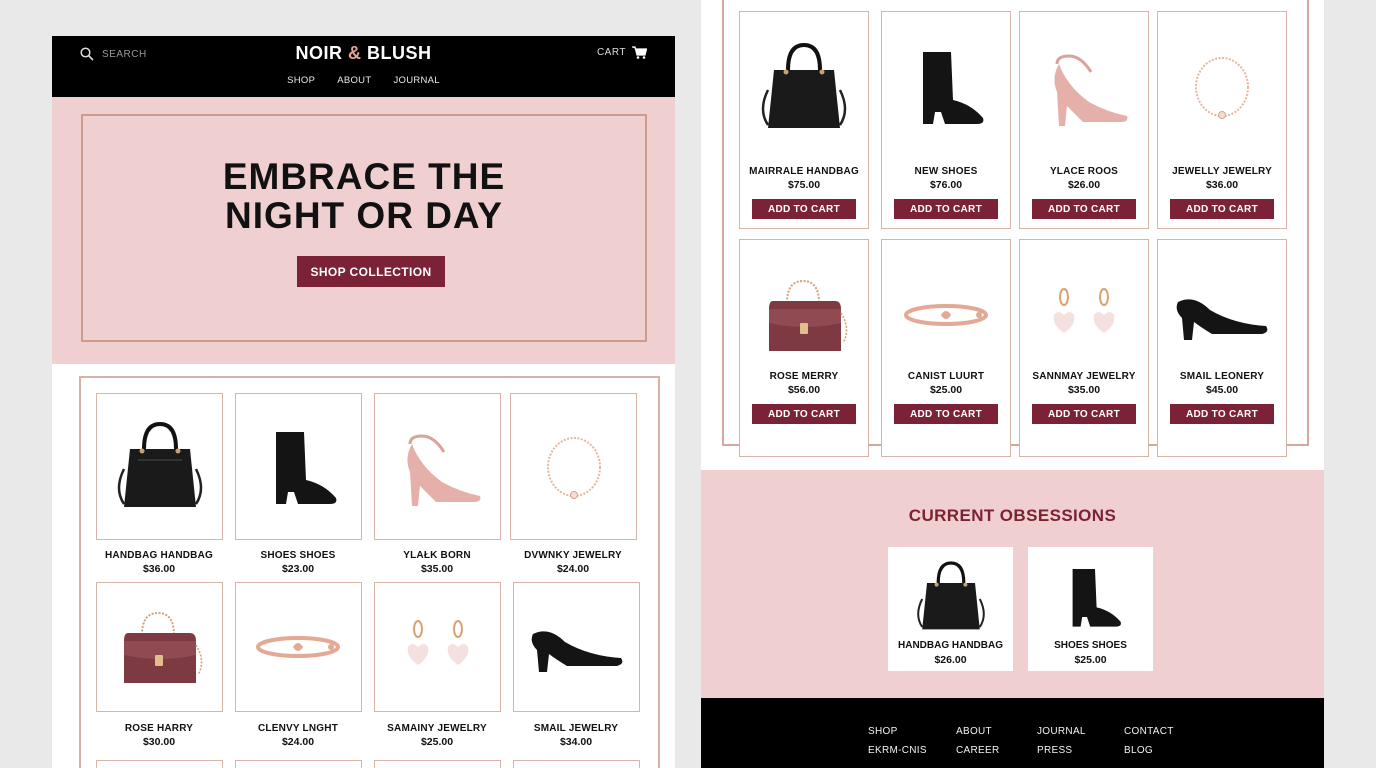  Describe the element at coordinates (946, 376) in the screenshot. I see `product-name: CANIST LUURT` at that location.